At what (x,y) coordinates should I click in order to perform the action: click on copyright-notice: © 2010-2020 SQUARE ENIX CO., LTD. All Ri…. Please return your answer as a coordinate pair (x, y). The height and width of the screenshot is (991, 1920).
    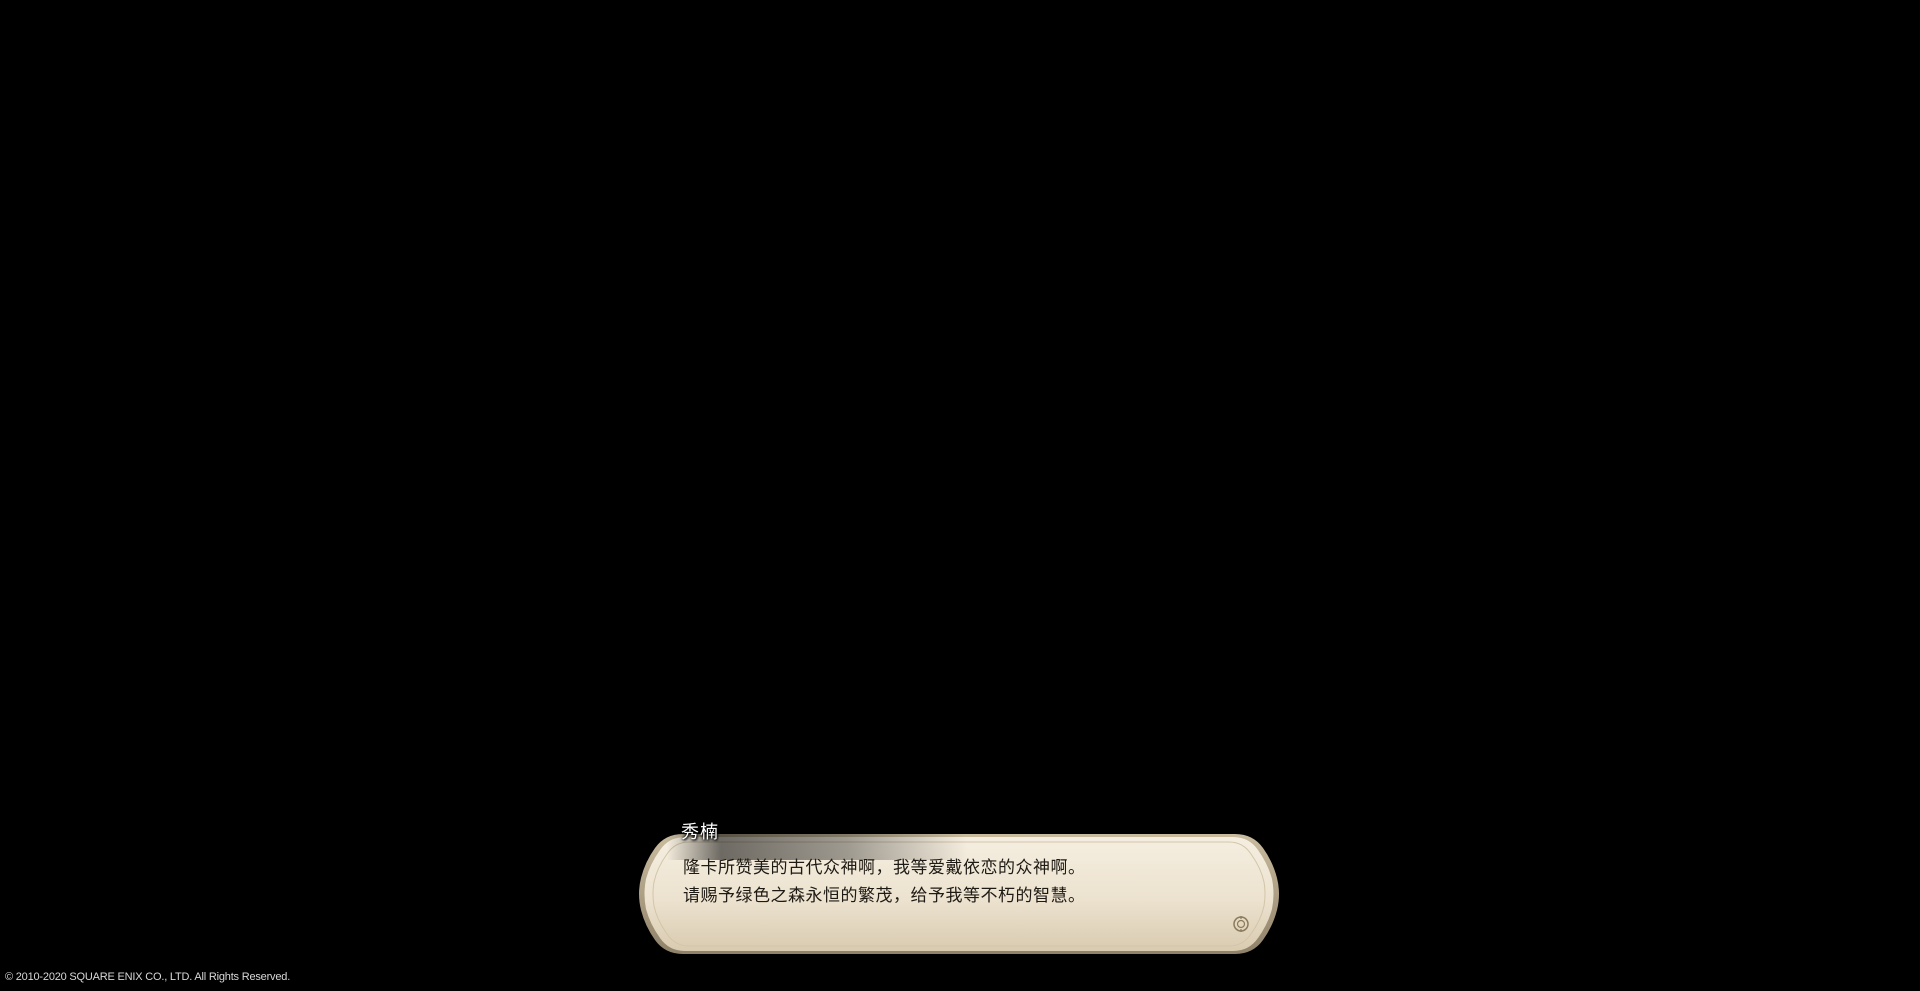
    Looking at the image, I should click on (148, 977).